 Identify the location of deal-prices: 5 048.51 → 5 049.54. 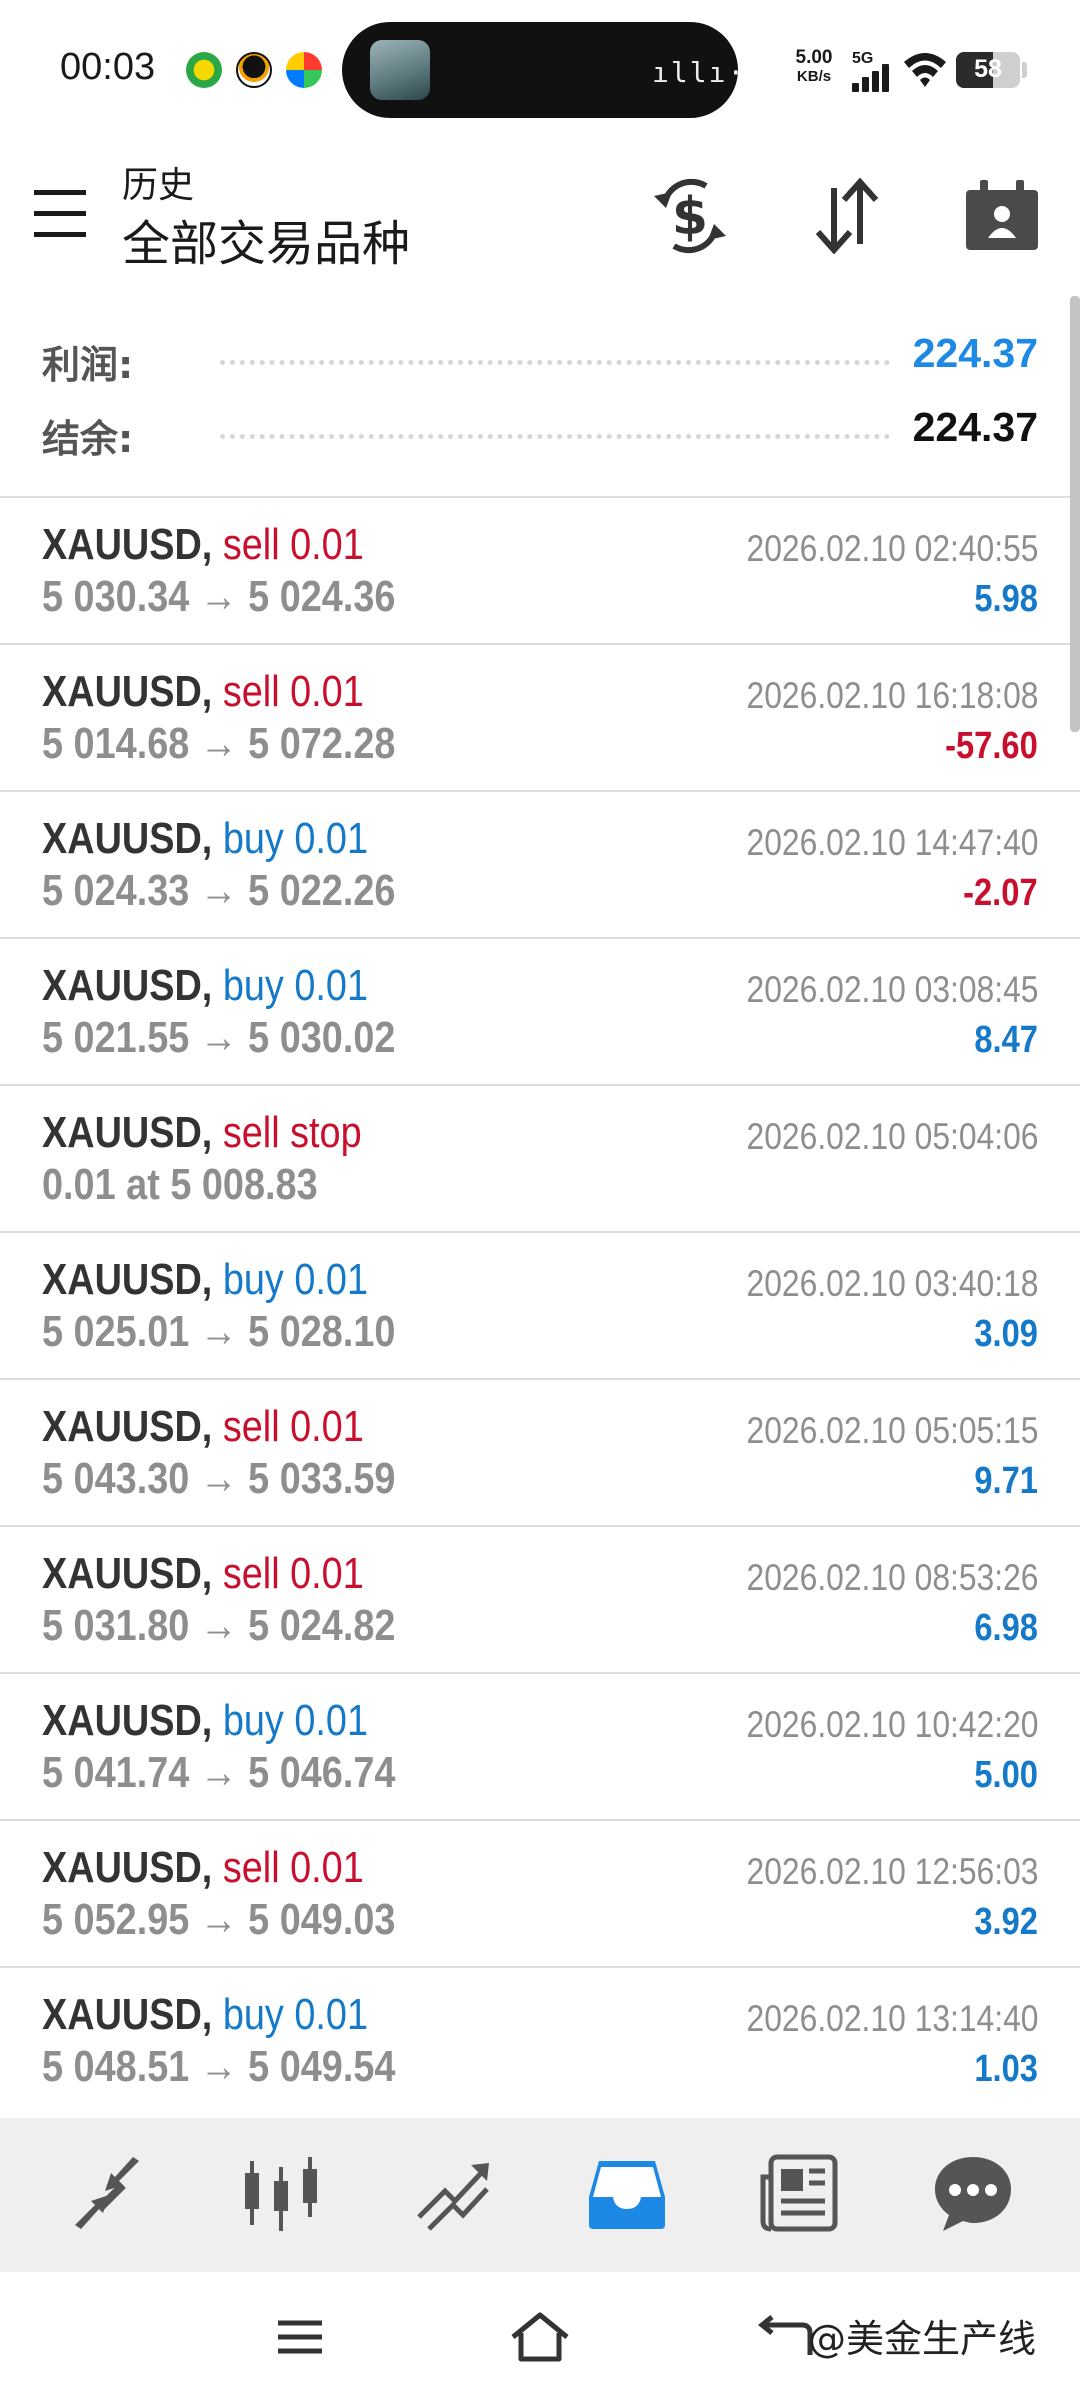
(219, 2066).